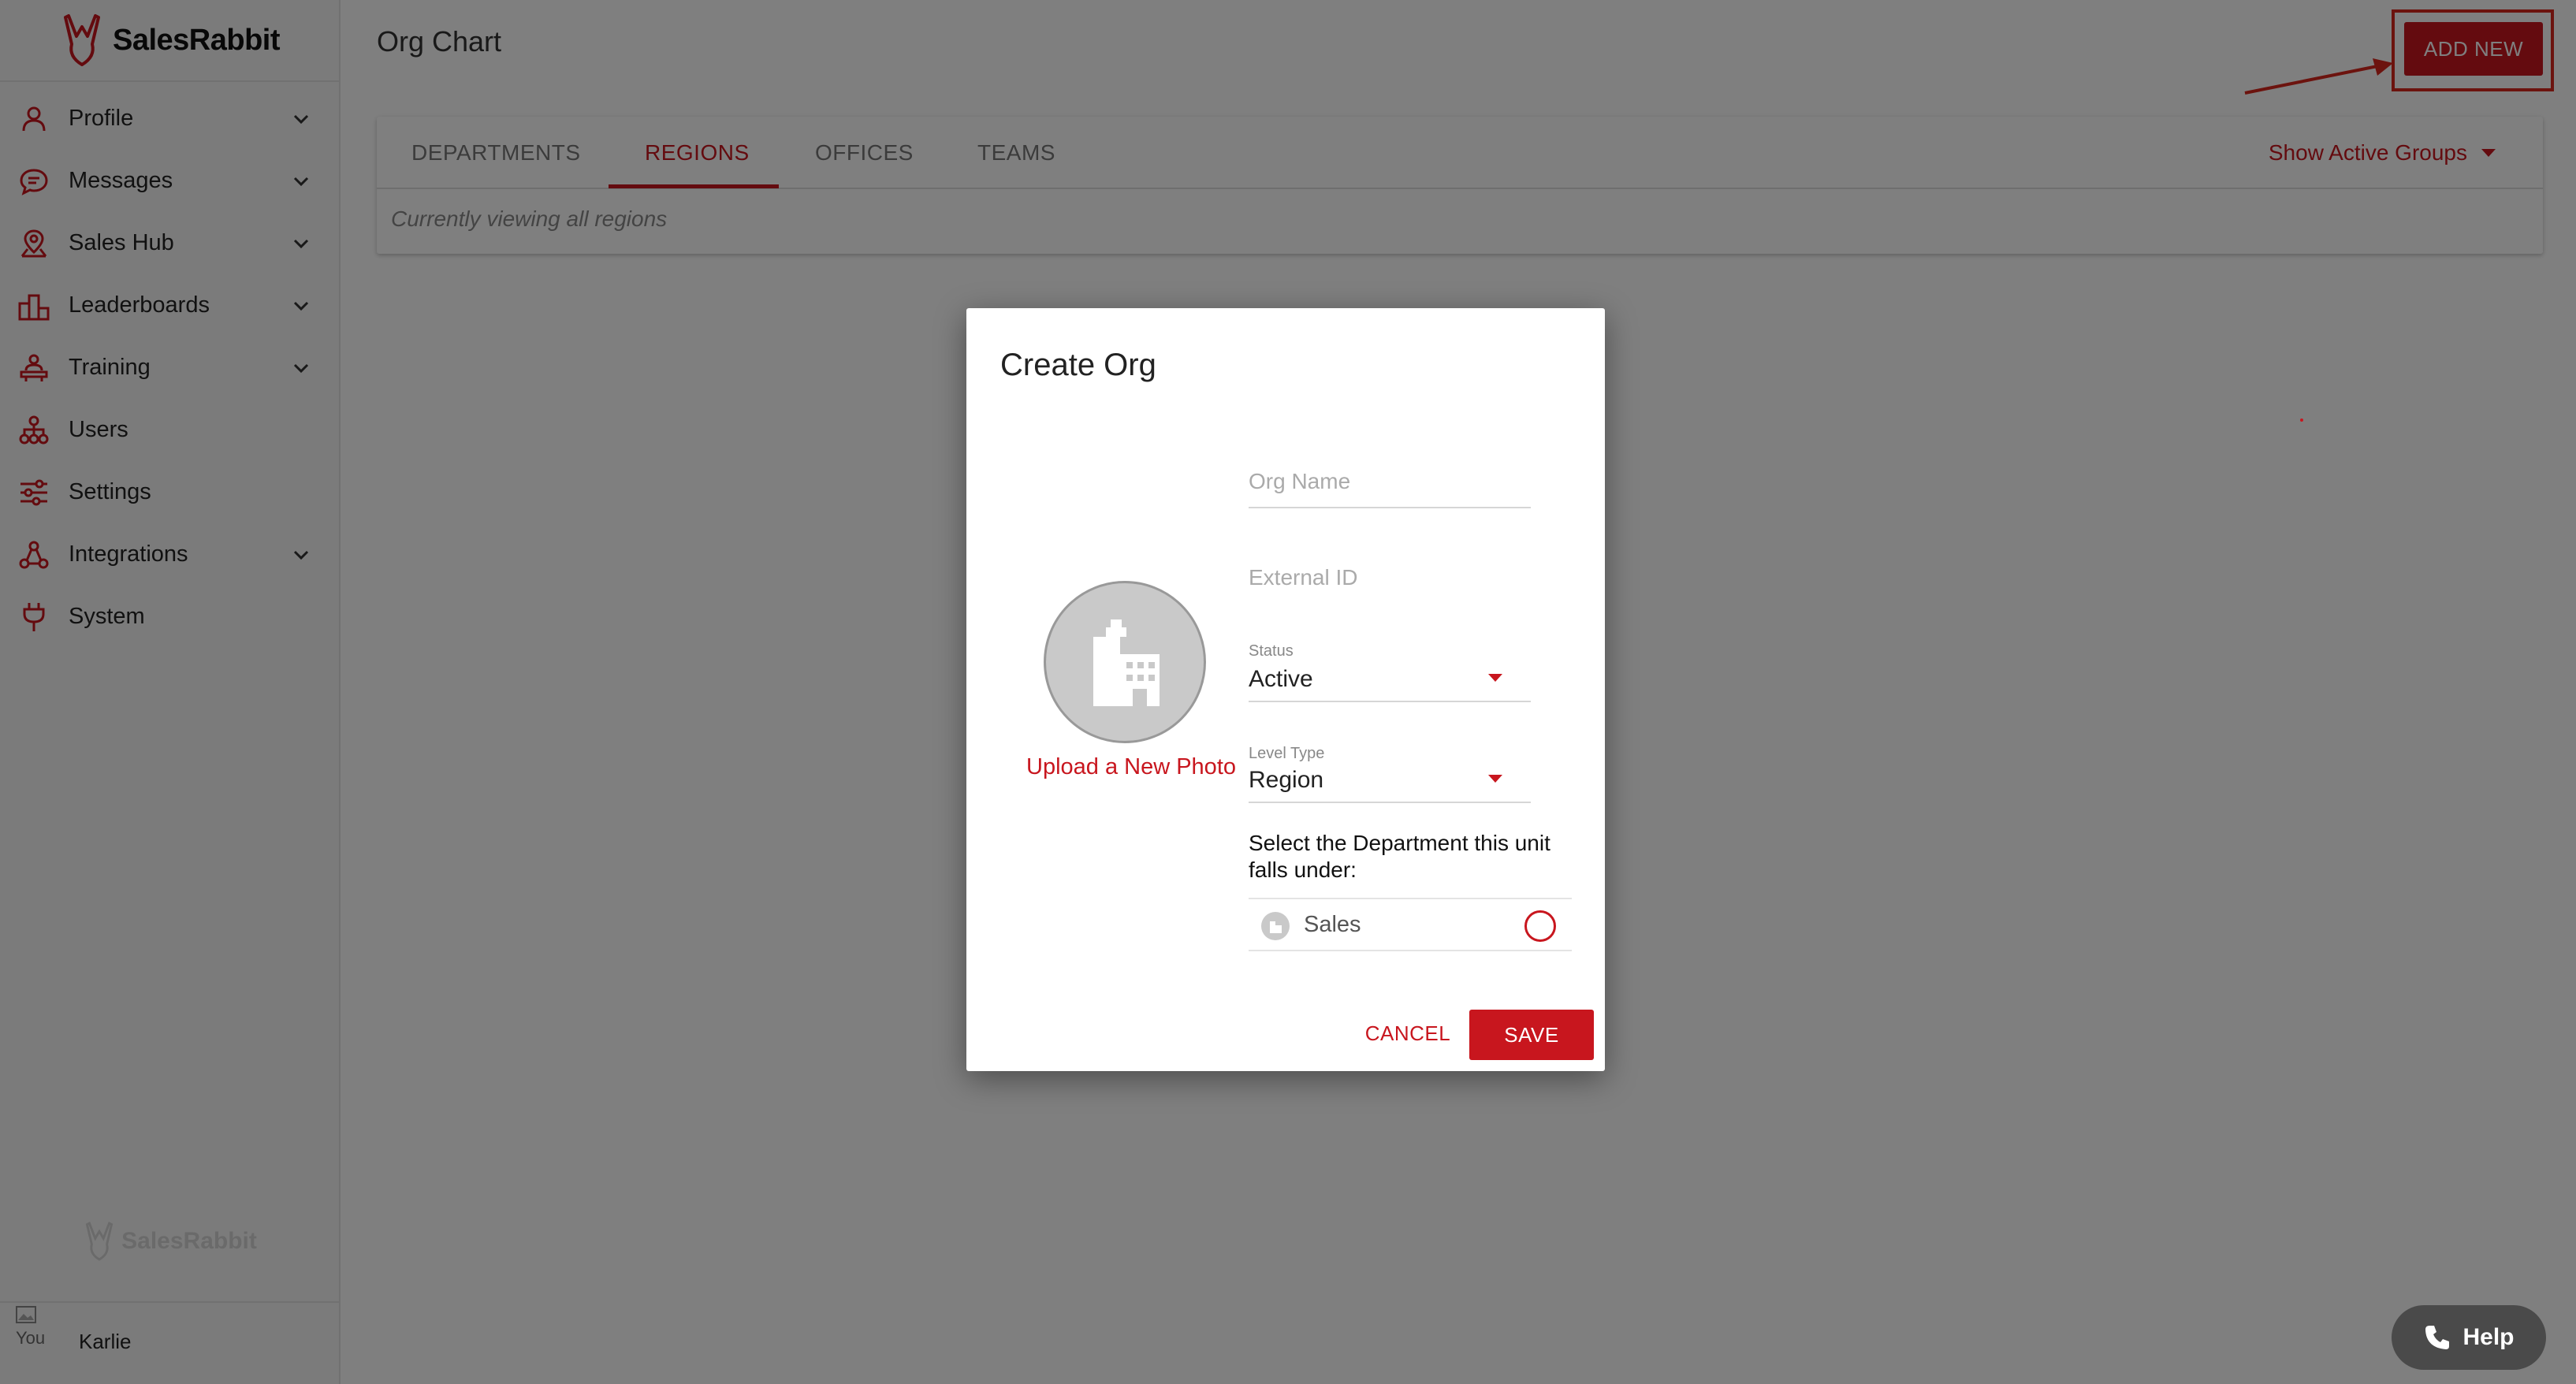 This screenshot has height=1384, width=2576. What do you see at coordinates (1531, 1035) in the screenshot?
I see `save-button: SAVE` at bounding box center [1531, 1035].